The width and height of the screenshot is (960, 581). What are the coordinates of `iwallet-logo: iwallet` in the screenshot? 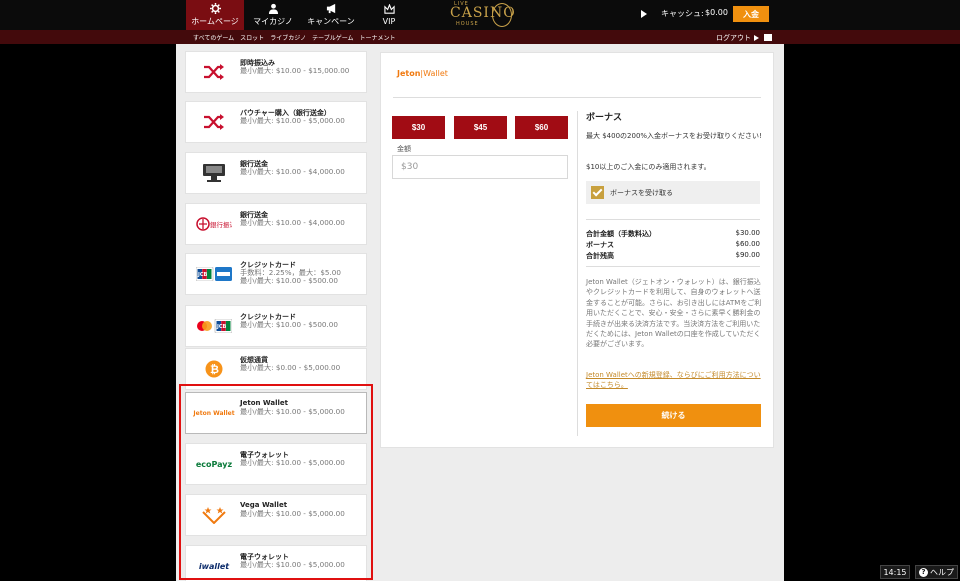 It's located at (214, 566).